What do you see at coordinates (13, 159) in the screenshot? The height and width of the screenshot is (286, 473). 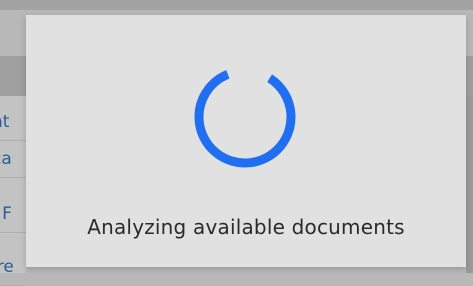 I see `background-list-item: ca` at bounding box center [13, 159].